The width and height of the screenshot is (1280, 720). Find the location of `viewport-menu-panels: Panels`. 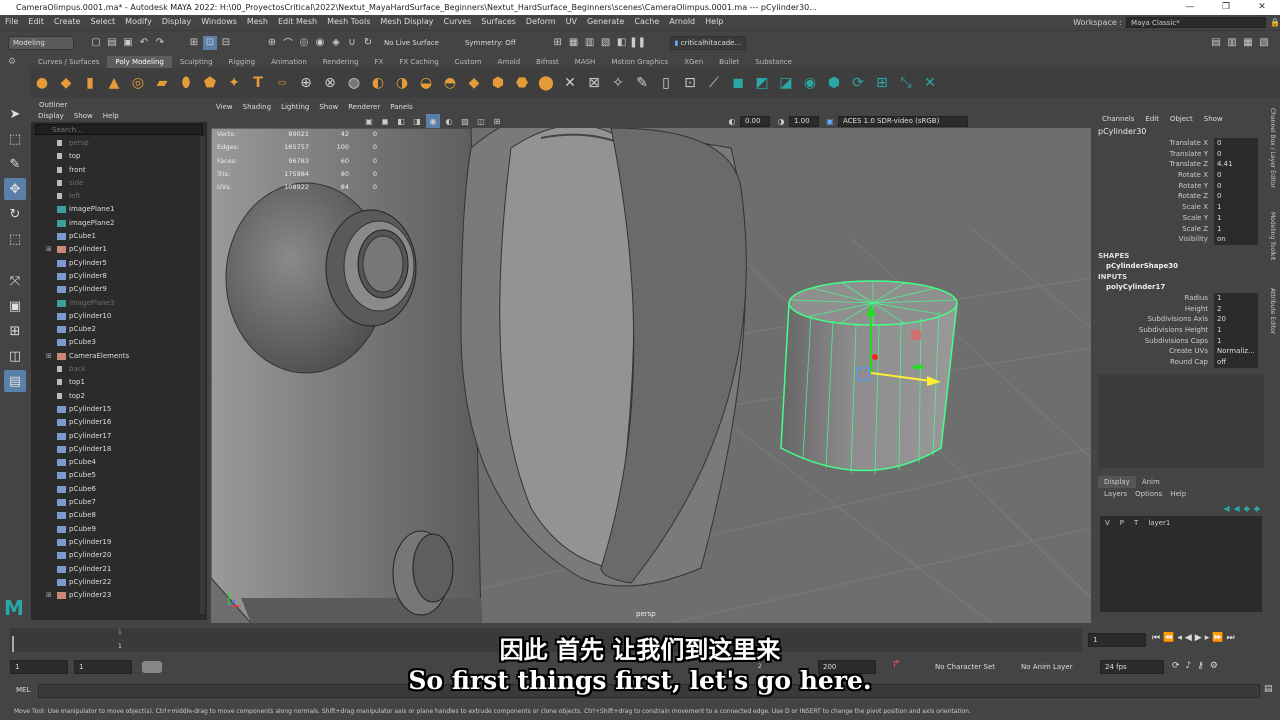

viewport-menu-panels: Panels is located at coordinates (401, 107).